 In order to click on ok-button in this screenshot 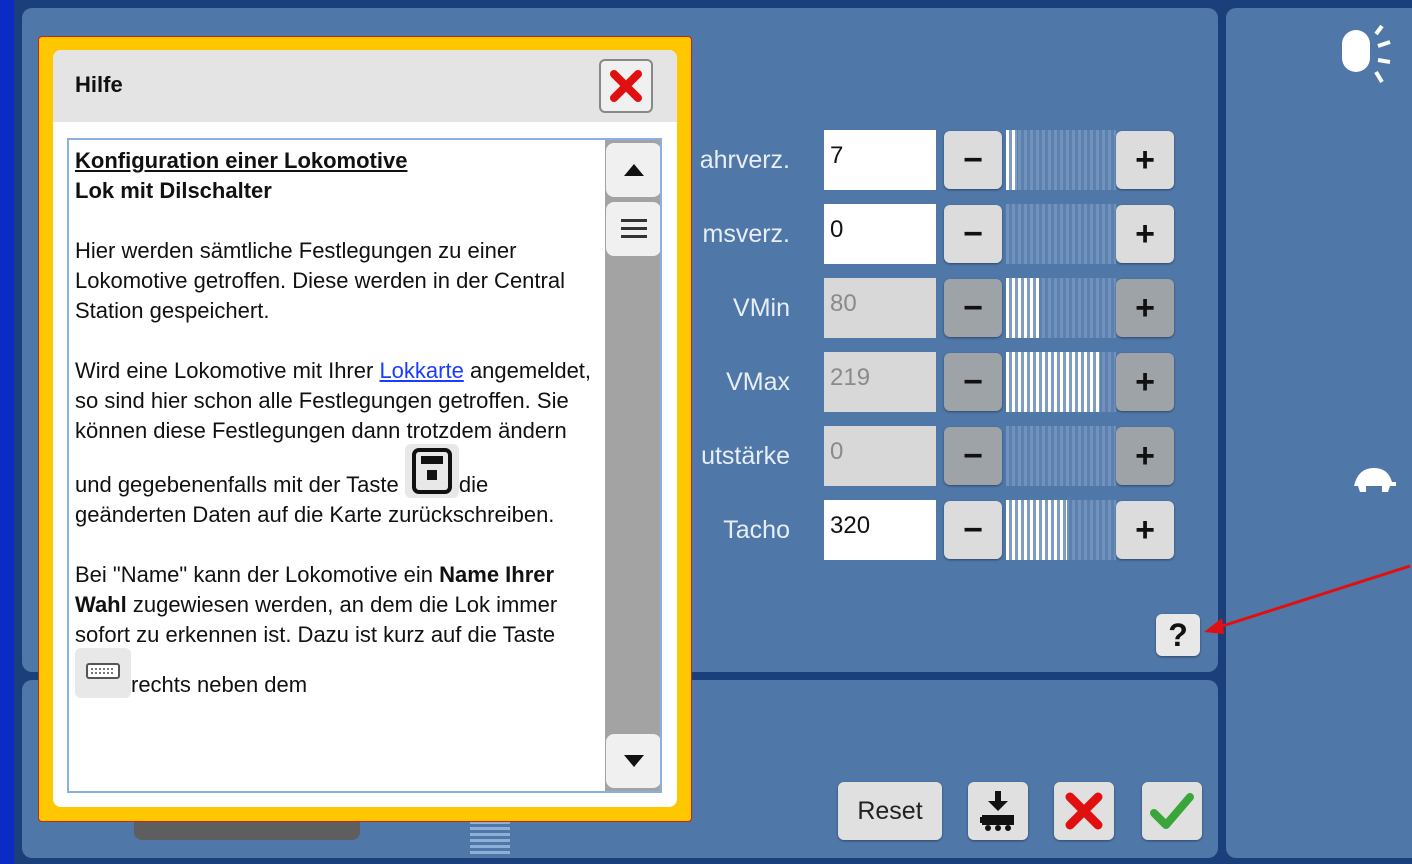, I will do `click(1172, 811)`.